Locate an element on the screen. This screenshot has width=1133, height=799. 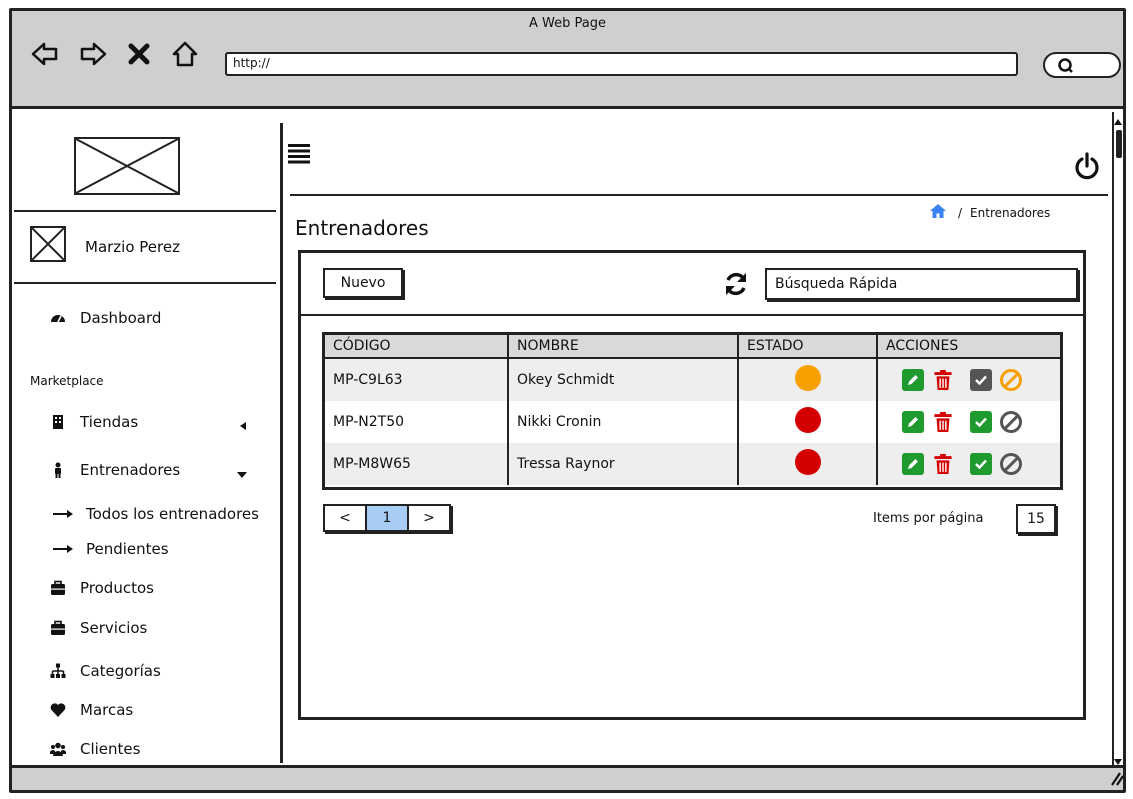
sidebar-item-label: Clientes is located at coordinates (110, 749).